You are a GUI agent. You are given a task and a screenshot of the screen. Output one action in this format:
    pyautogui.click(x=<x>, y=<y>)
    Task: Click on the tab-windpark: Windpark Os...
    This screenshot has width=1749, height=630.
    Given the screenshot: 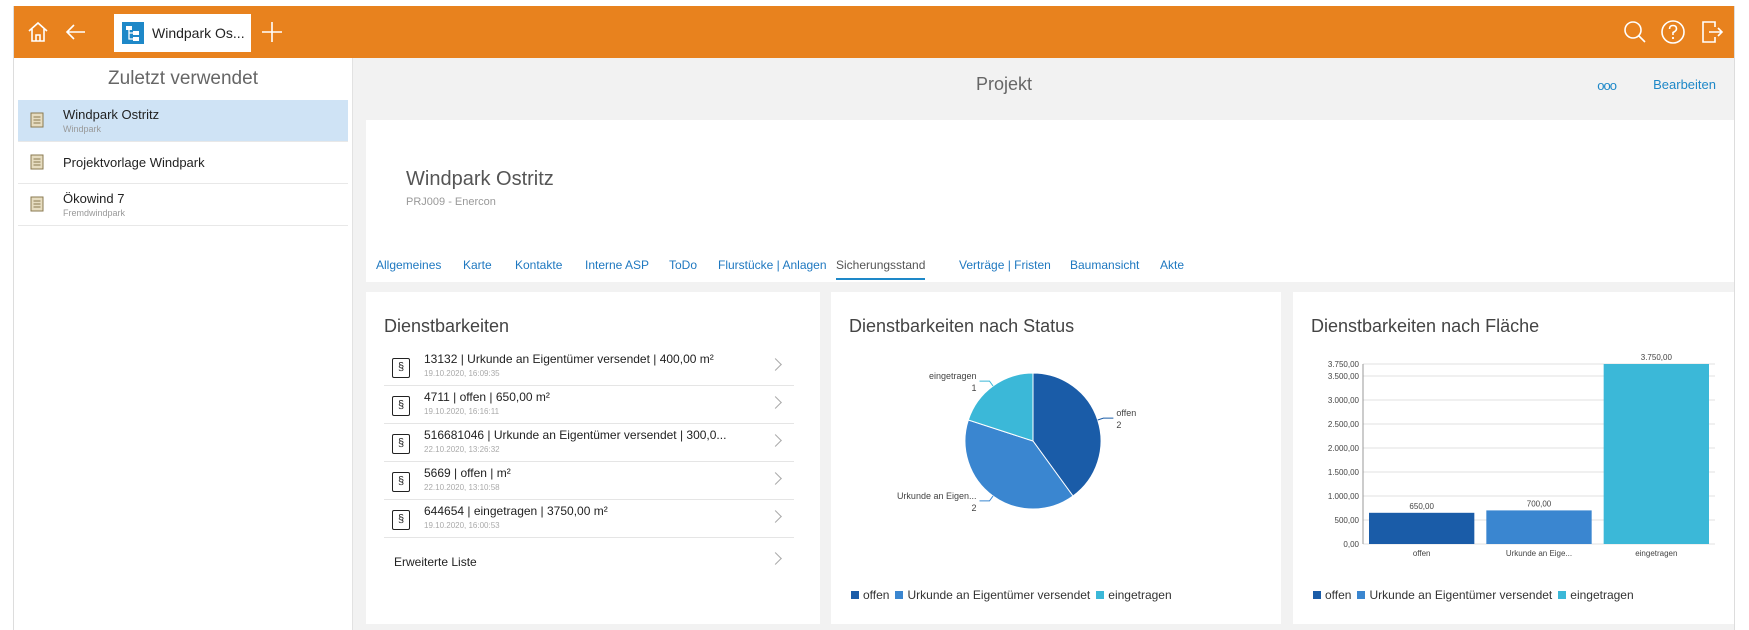 What is the action you would take?
    pyautogui.click(x=182, y=33)
    